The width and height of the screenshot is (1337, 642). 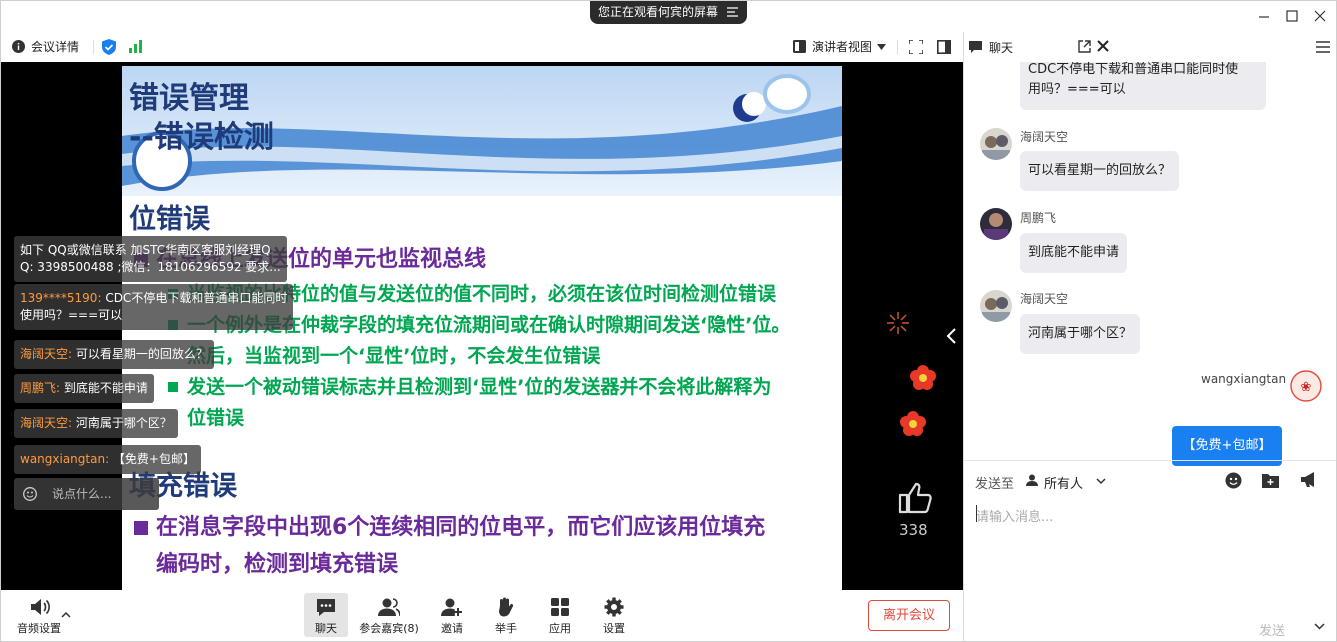 I want to click on slide-bullet, so click(x=173, y=387).